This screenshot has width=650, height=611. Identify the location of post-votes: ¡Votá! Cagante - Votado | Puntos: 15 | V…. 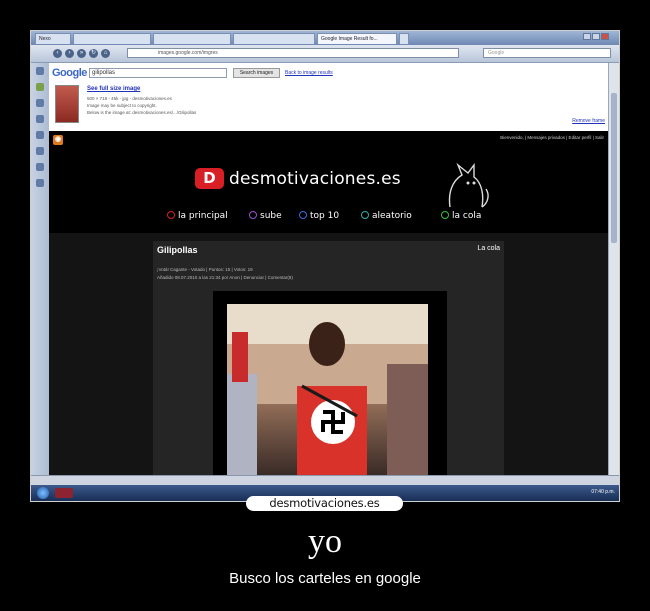
(205, 269).